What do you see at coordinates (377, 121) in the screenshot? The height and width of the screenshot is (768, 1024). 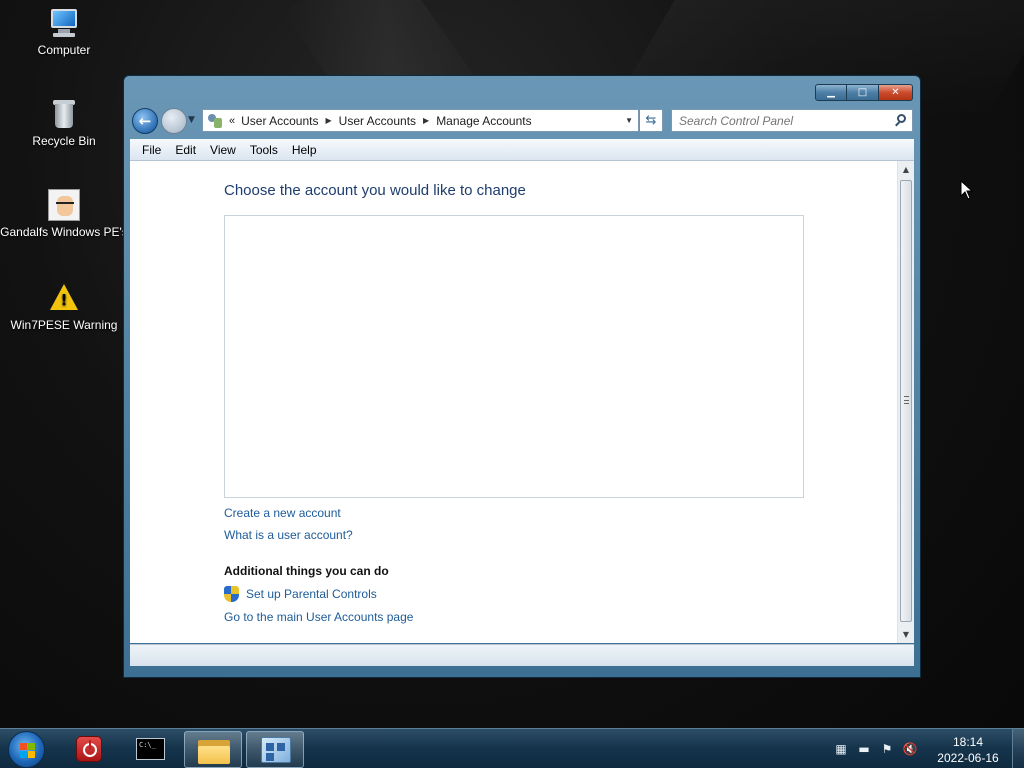 I see `breadcrumb-user-accounts-2: User Accounts` at bounding box center [377, 121].